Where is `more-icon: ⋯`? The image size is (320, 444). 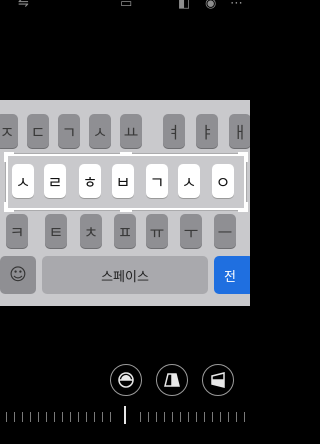
more-icon: ⋯ is located at coordinates (236, 5).